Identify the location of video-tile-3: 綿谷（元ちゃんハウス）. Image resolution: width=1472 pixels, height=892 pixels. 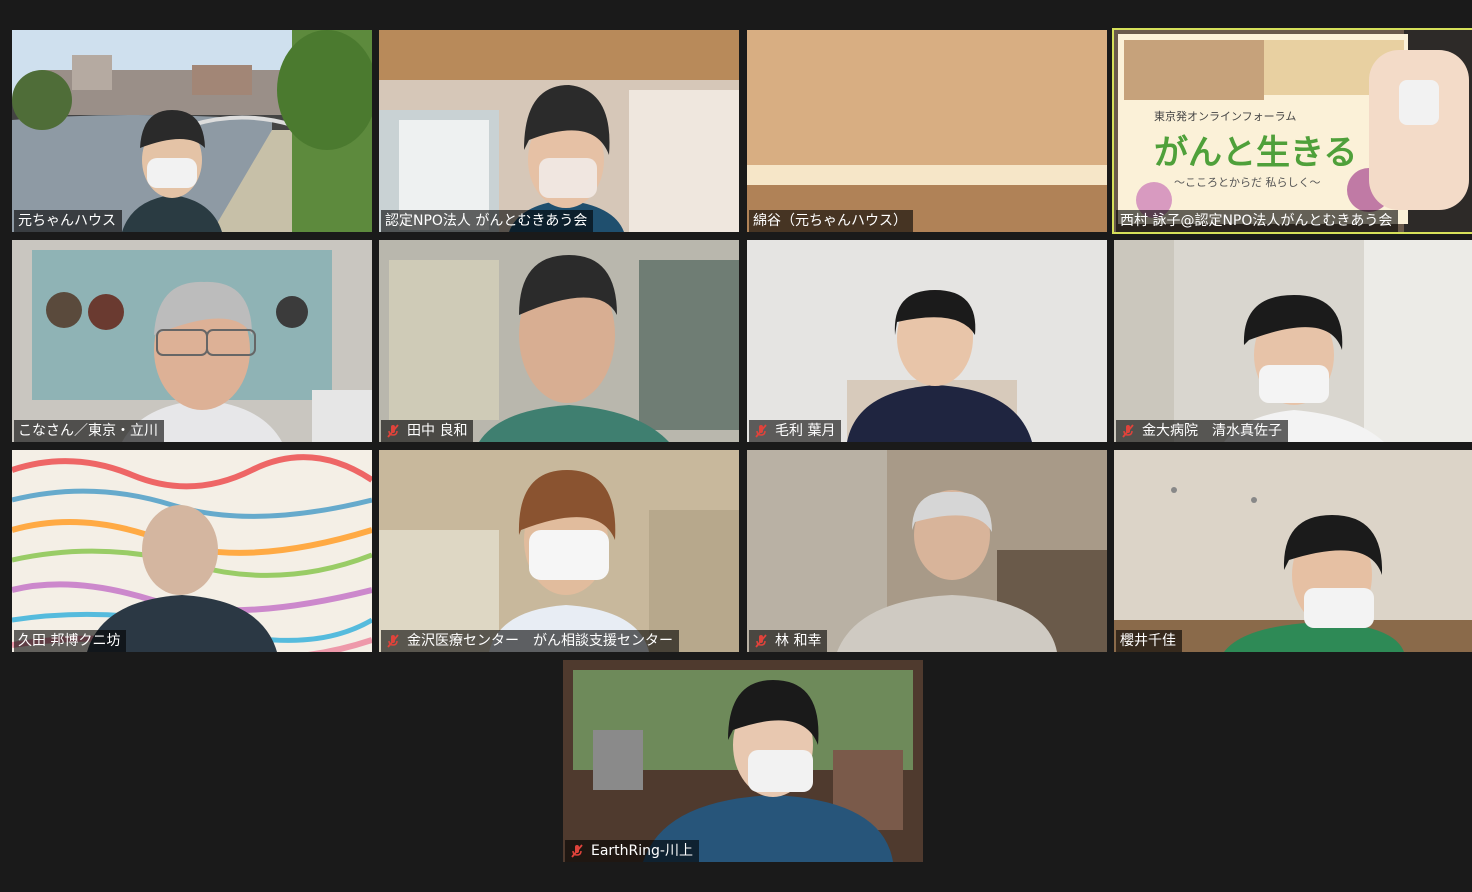
(927, 131).